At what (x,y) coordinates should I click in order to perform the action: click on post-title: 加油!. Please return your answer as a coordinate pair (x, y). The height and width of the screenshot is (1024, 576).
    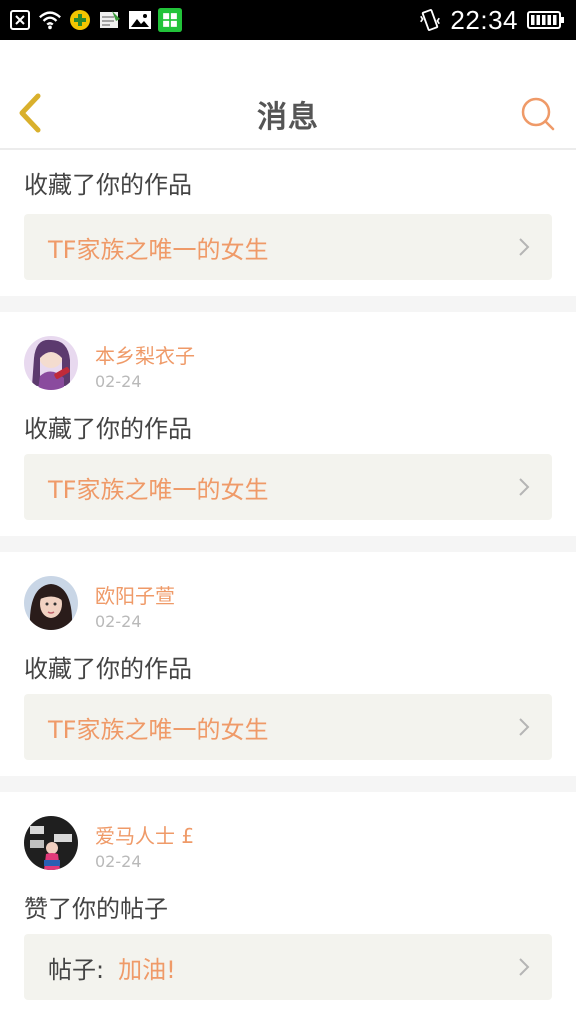
    Looking at the image, I should click on (147, 969).